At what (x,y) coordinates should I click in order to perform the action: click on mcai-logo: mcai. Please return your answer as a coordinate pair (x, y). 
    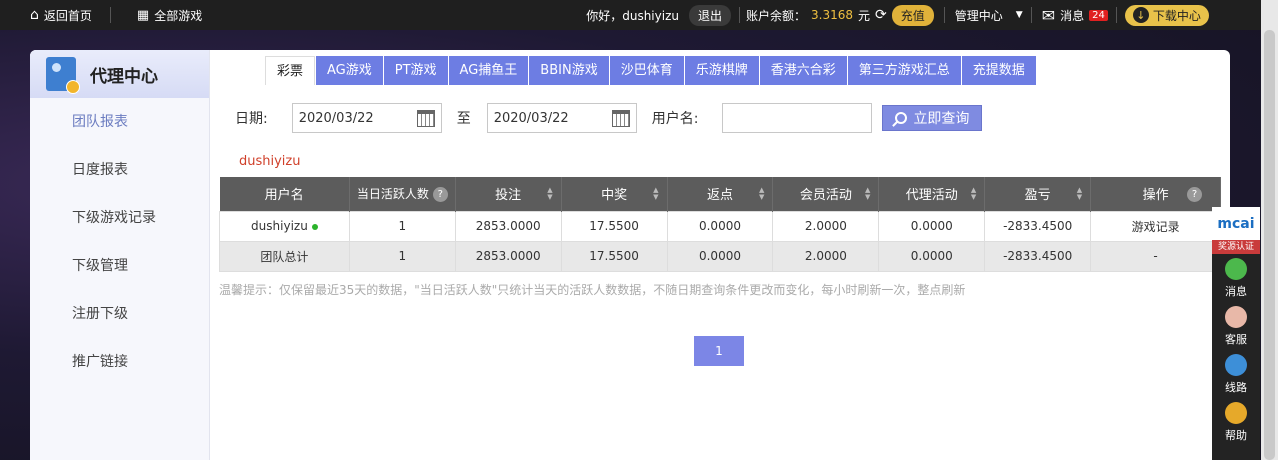
    Looking at the image, I should click on (1236, 223).